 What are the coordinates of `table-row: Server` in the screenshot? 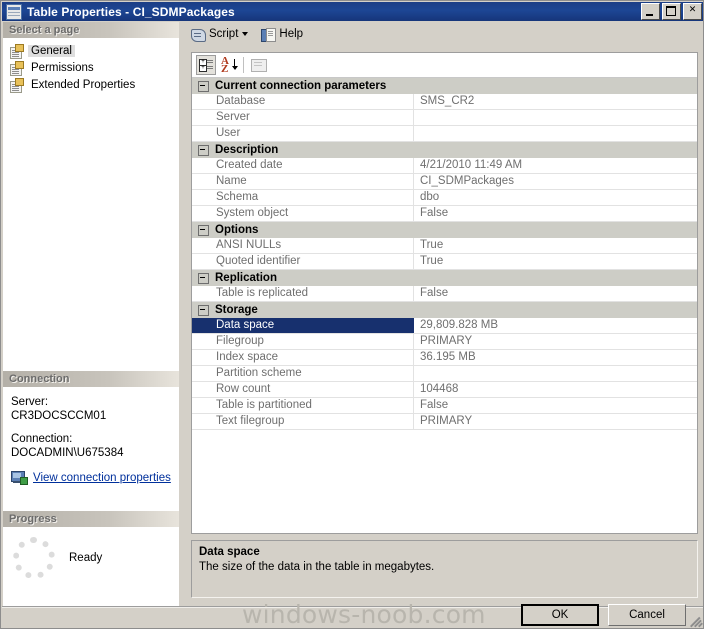 It's located at (444, 118).